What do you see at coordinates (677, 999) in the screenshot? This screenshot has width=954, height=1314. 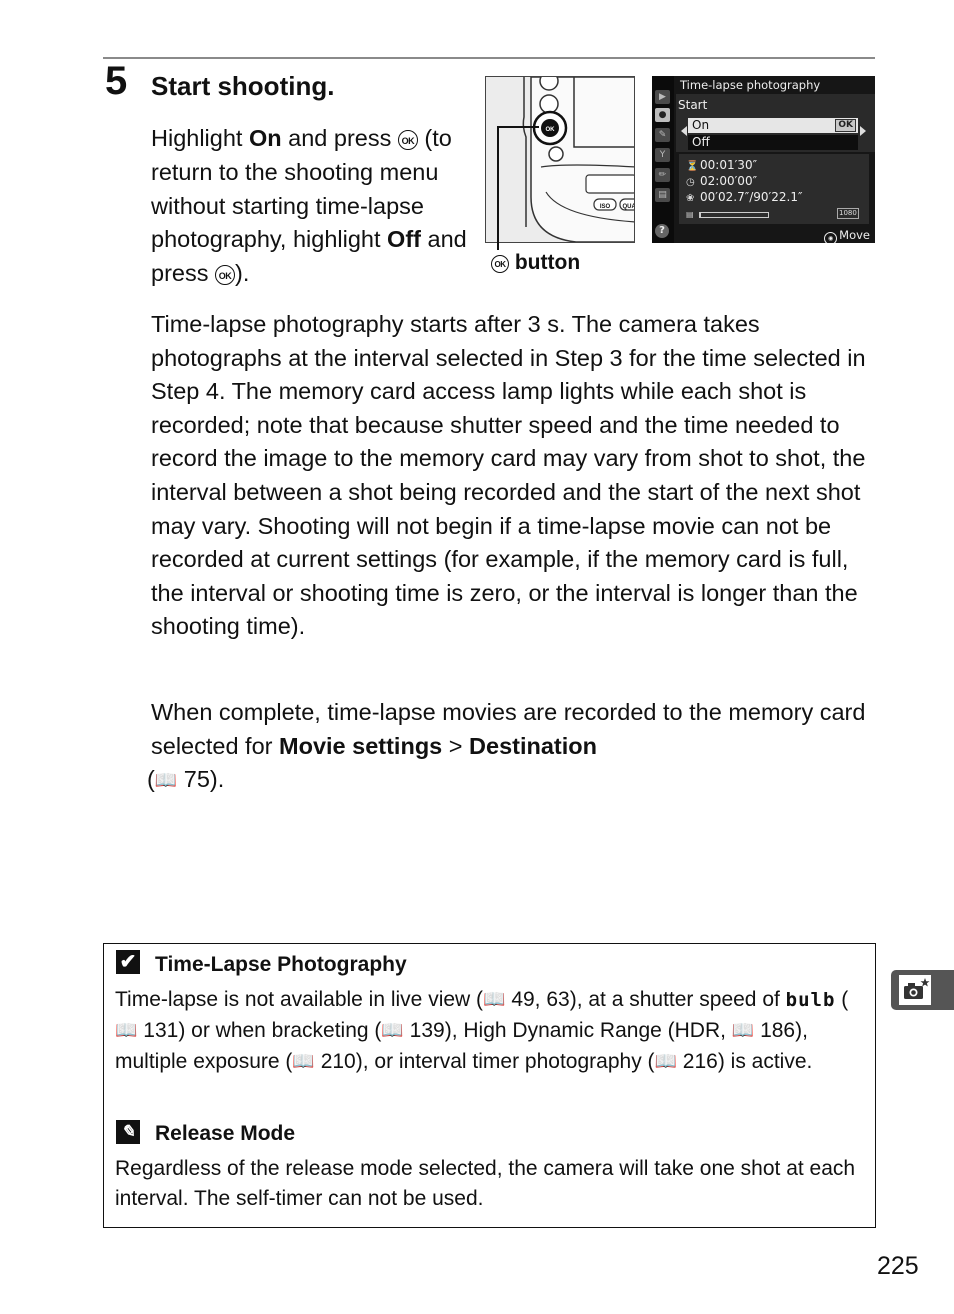 I see `note-text: ), at a shutter speed of` at bounding box center [677, 999].